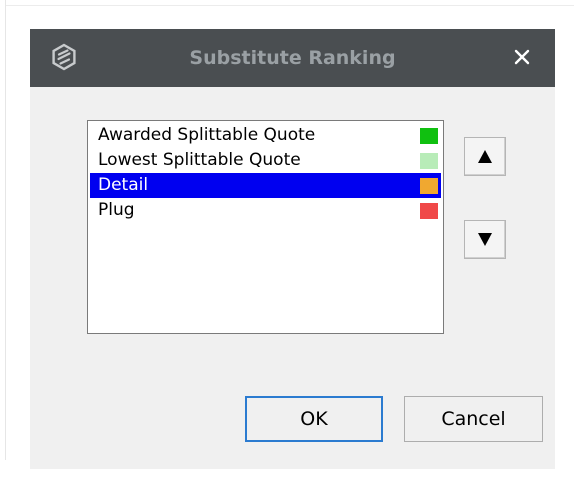 This screenshot has height=479, width=574. I want to click on list-item-label: Plug, so click(116, 210).